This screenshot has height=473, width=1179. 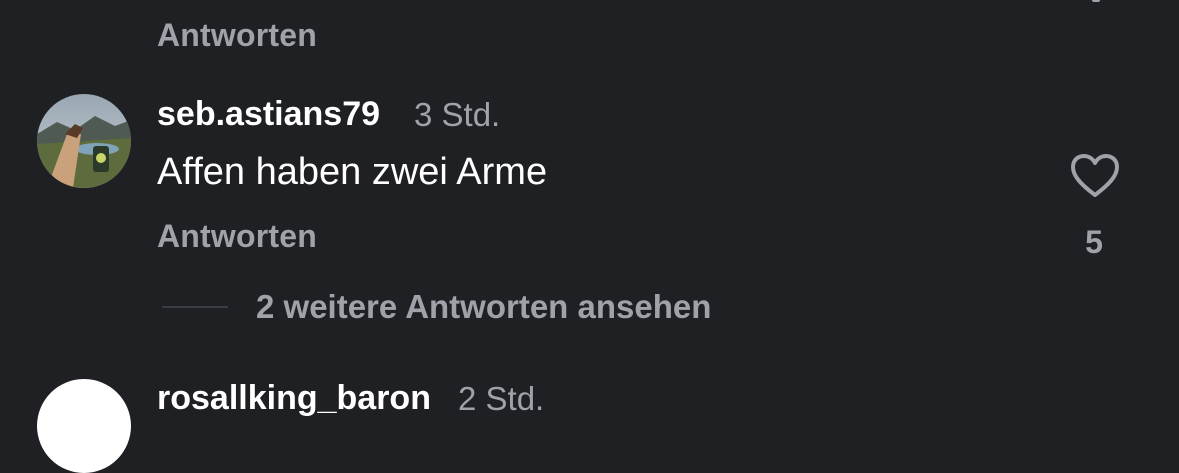 What do you see at coordinates (195, 307) in the screenshot?
I see `replies-divider-line` at bounding box center [195, 307].